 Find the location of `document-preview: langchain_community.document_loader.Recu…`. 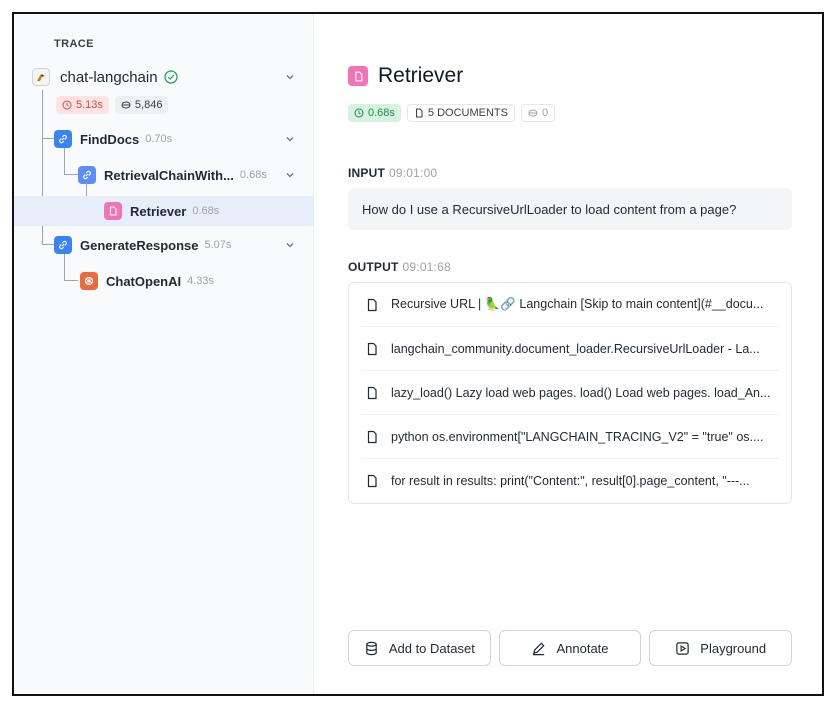

document-preview: langchain_community.document_loader.Recu… is located at coordinates (575, 348).